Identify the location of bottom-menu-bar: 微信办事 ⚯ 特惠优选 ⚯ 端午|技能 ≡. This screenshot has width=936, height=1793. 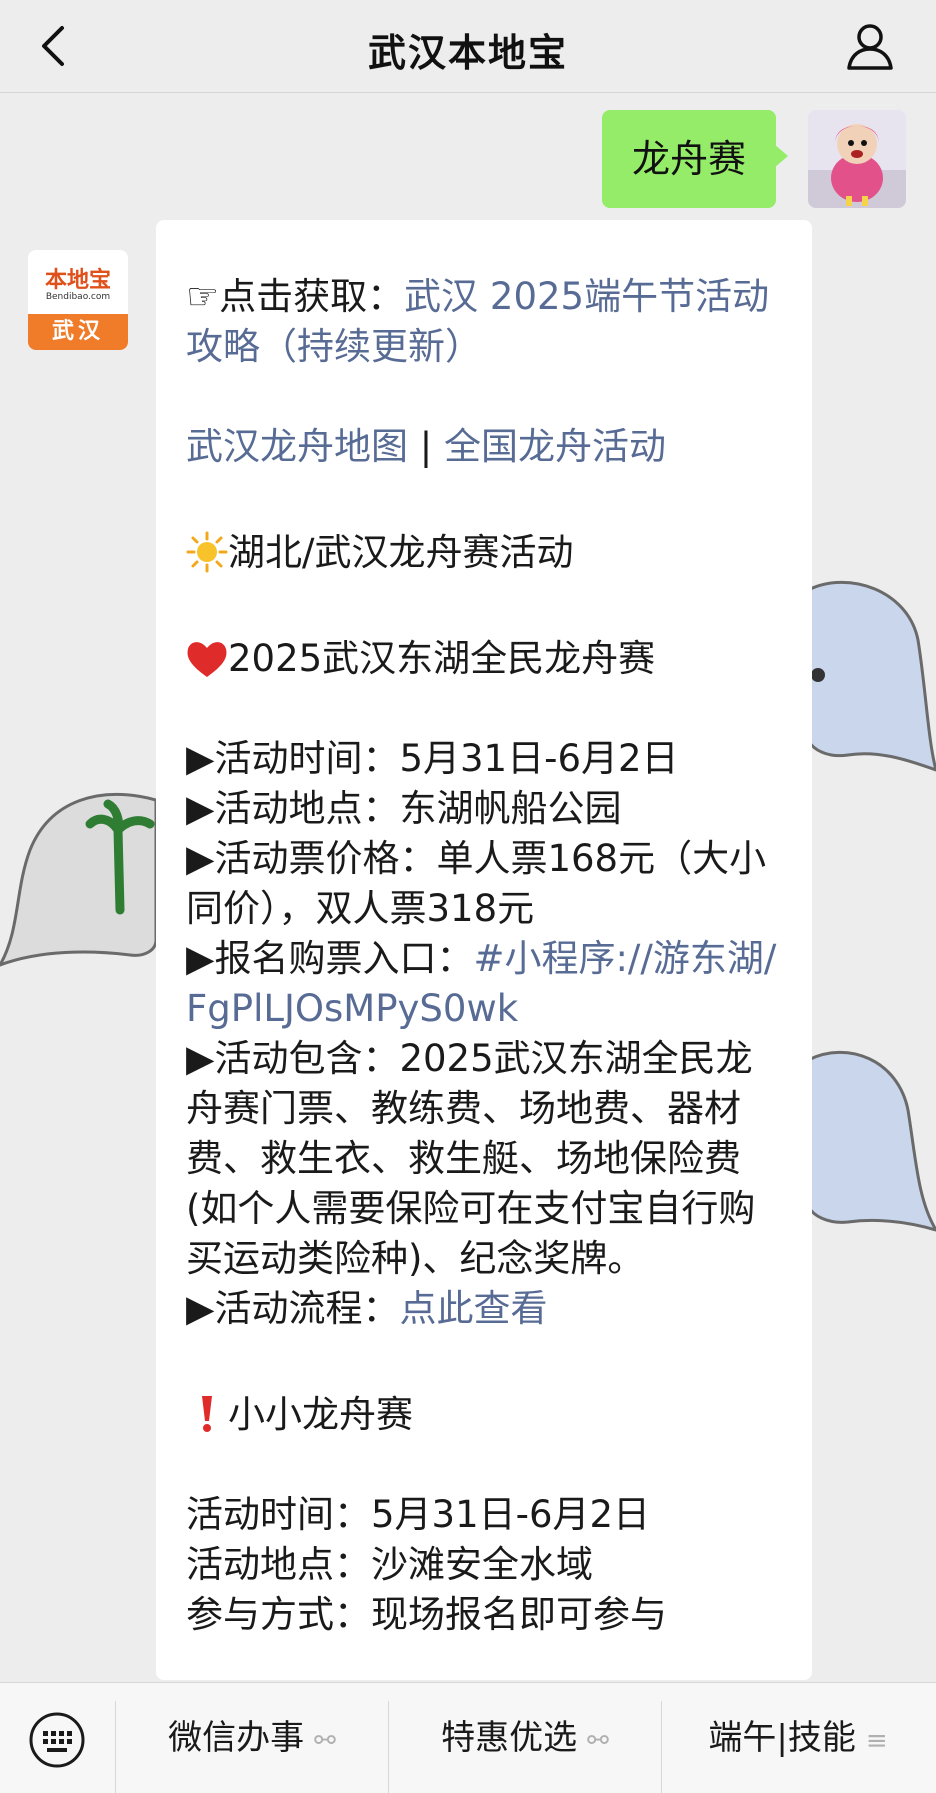
(468, 1737).